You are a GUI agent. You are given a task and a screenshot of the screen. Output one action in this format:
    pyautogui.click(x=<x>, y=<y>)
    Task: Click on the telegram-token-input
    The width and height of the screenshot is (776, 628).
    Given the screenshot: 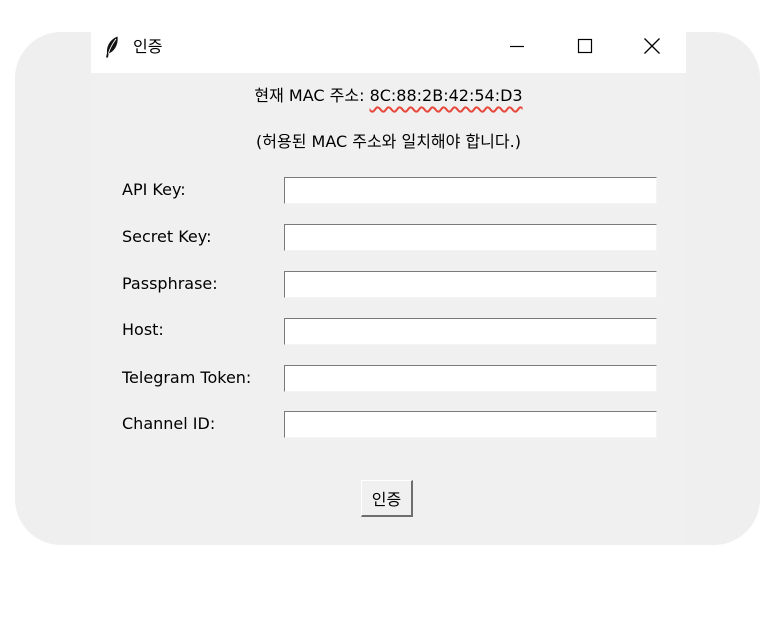 What is the action you would take?
    pyautogui.click(x=470, y=378)
    